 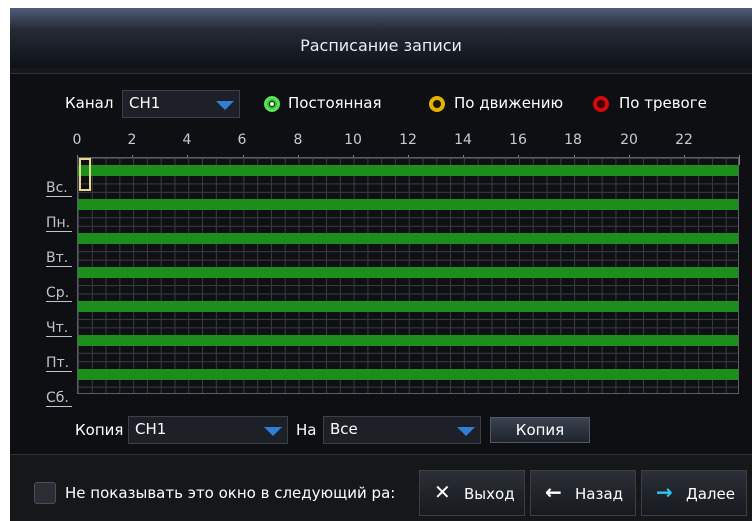 What do you see at coordinates (208, 430) in the screenshot?
I see `copy-from-select: CH1` at bounding box center [208, 430].